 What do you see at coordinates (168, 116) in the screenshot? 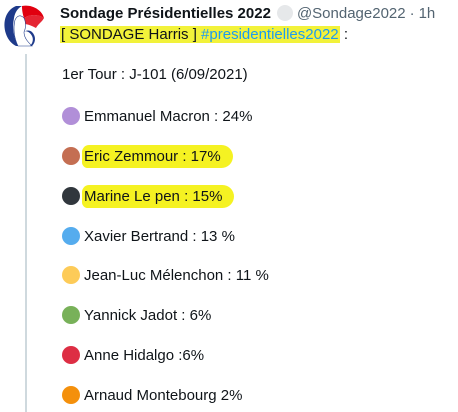
I see `candidate-label: Emmanuel Macron : 24%` at bounding box center [168, 116].